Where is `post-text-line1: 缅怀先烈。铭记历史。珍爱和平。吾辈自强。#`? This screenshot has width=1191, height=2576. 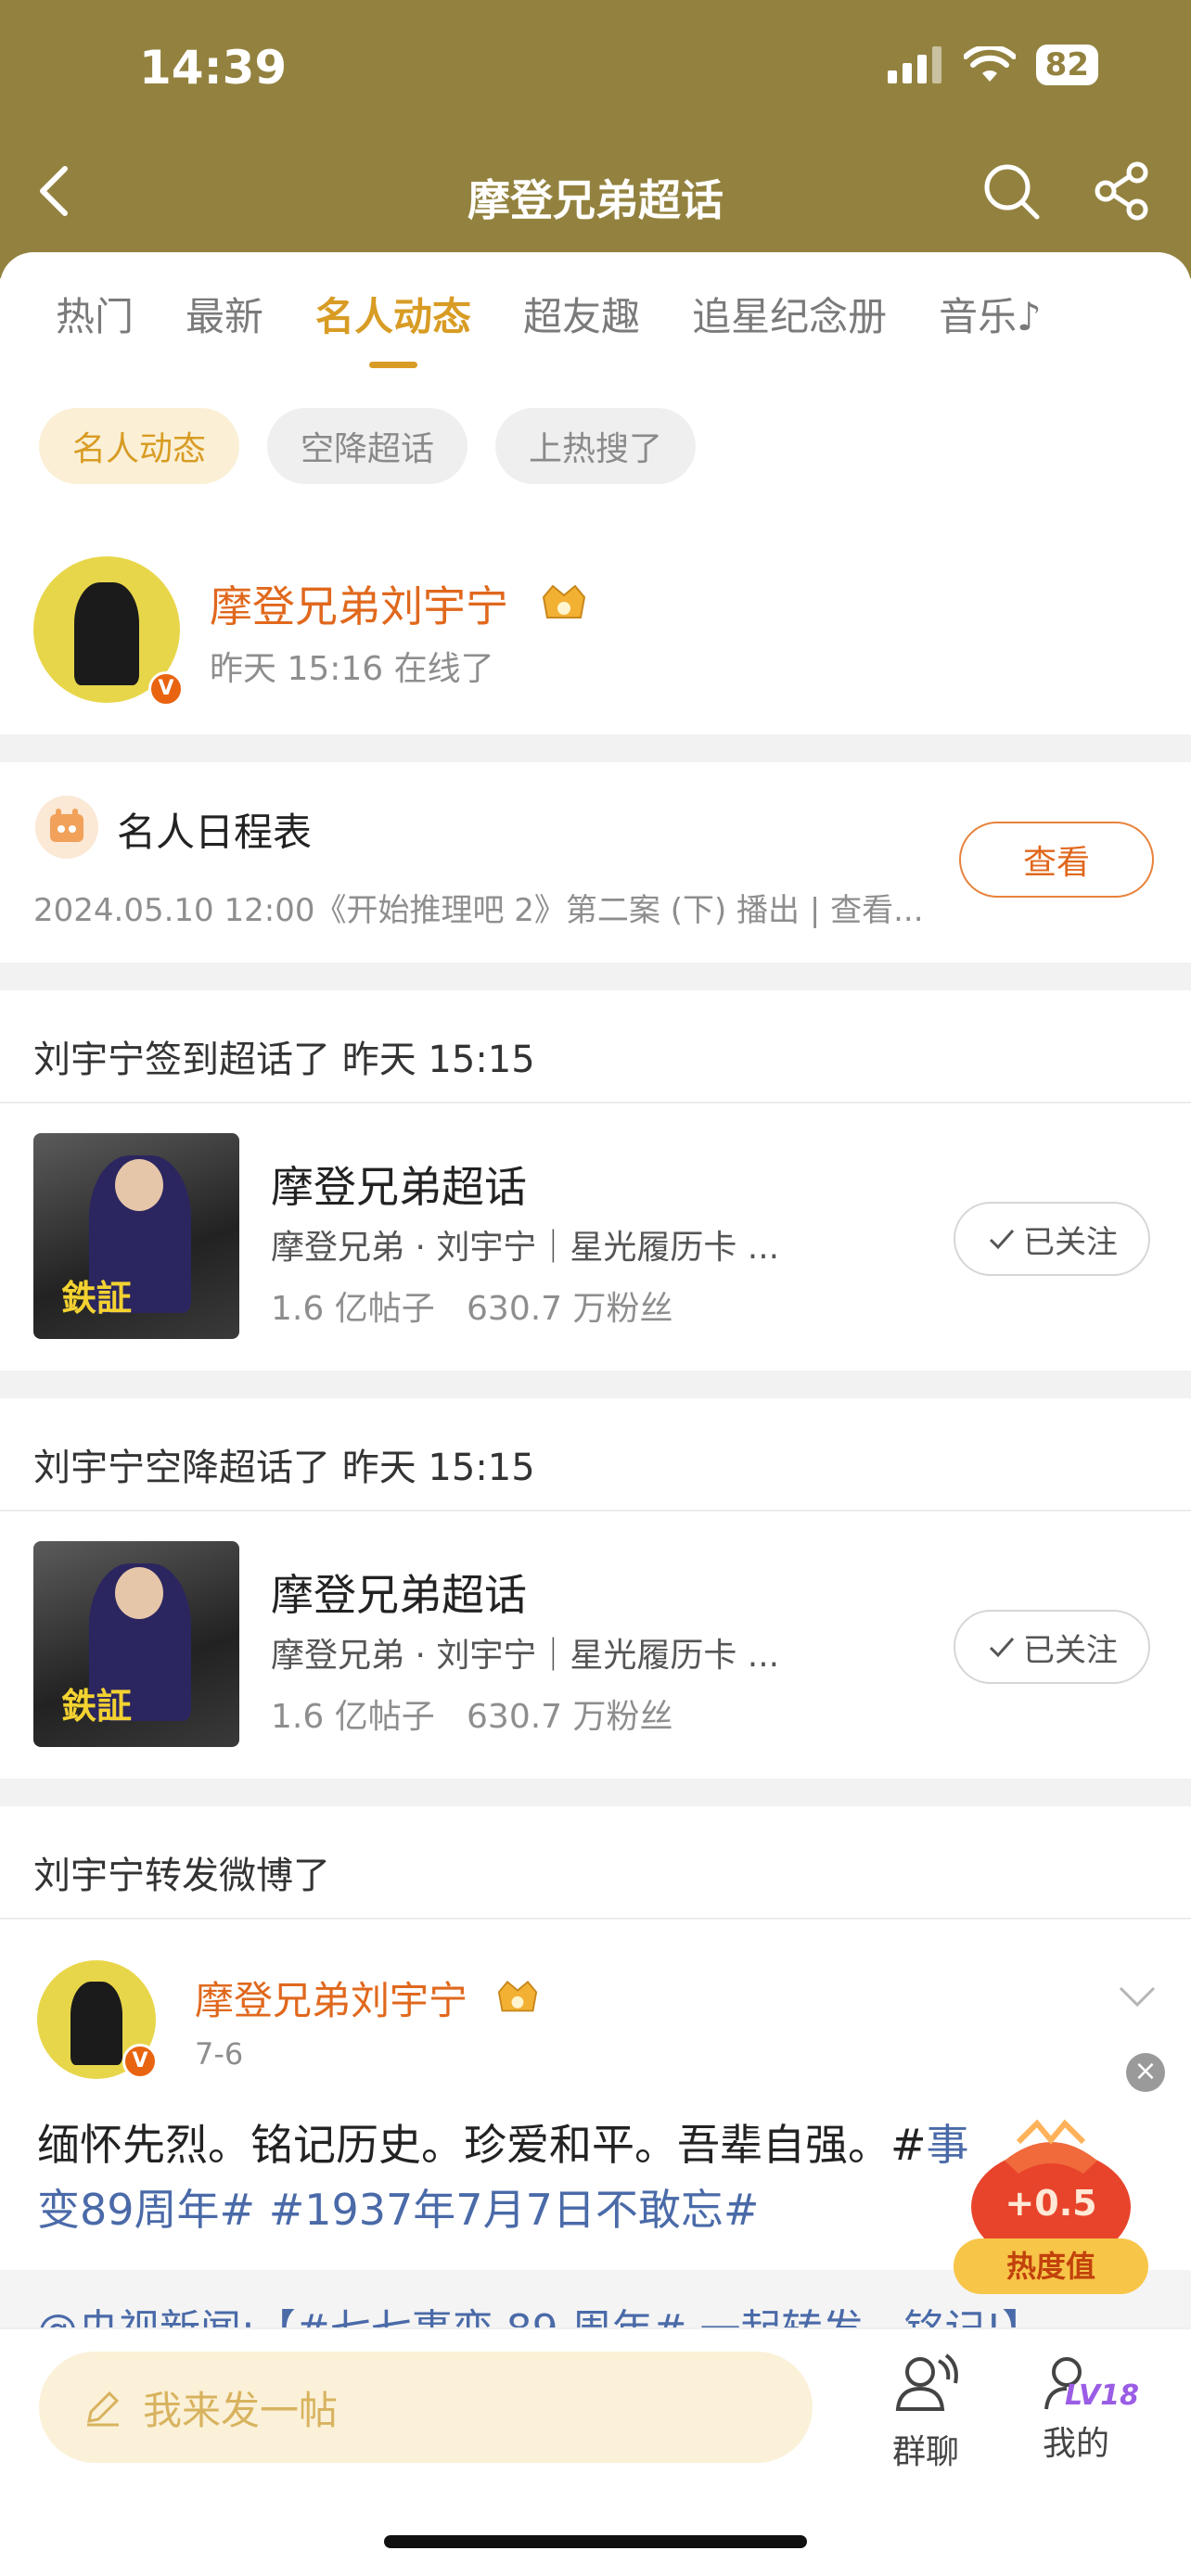
post-text-line1: 缅怀先烈。铭记历史。珍爱和平。吾辈自强。# is located at coordinates (482, 2145).